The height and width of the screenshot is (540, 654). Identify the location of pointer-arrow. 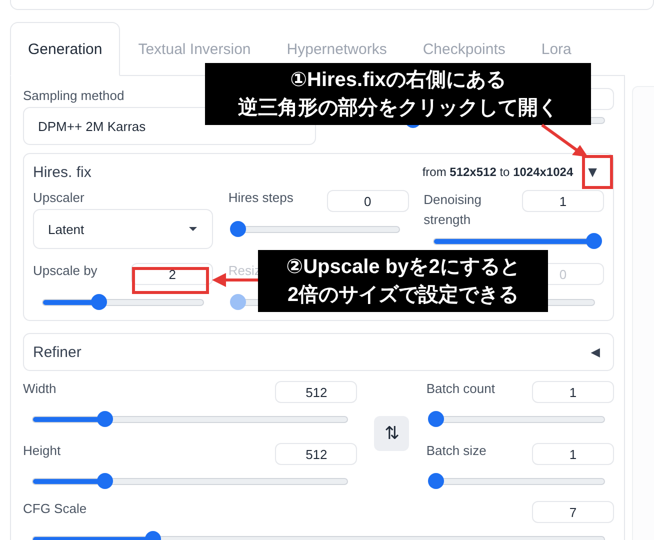
(565, 141).